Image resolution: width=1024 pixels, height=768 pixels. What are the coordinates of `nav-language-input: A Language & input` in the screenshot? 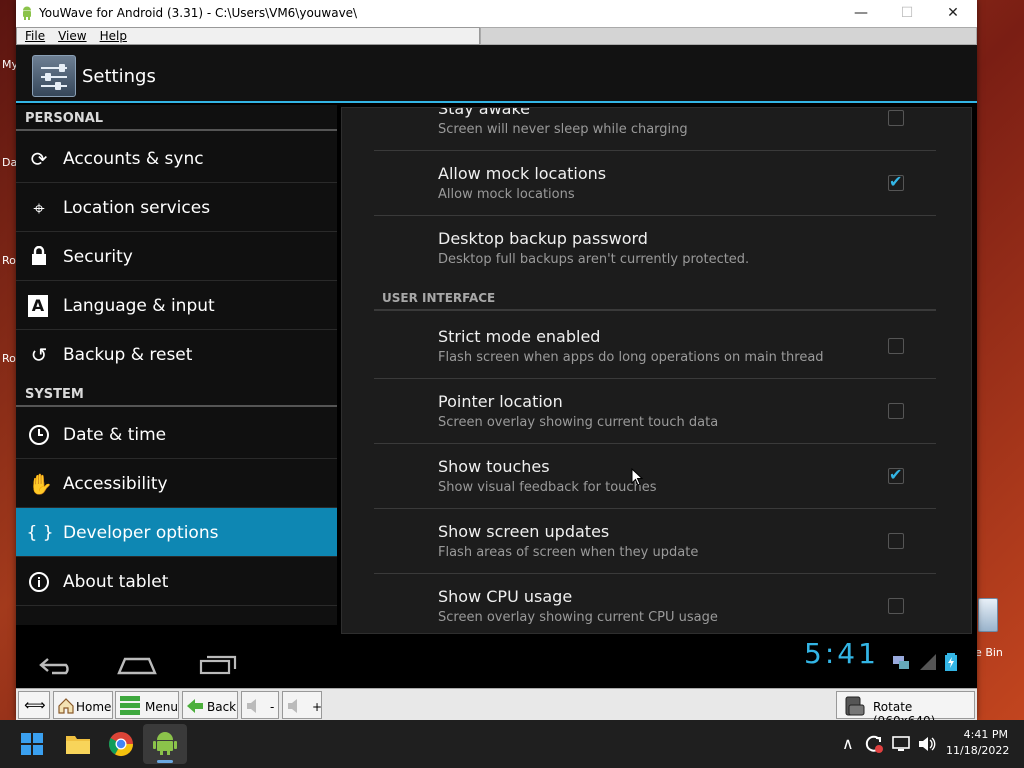 It's located at (176, 305).